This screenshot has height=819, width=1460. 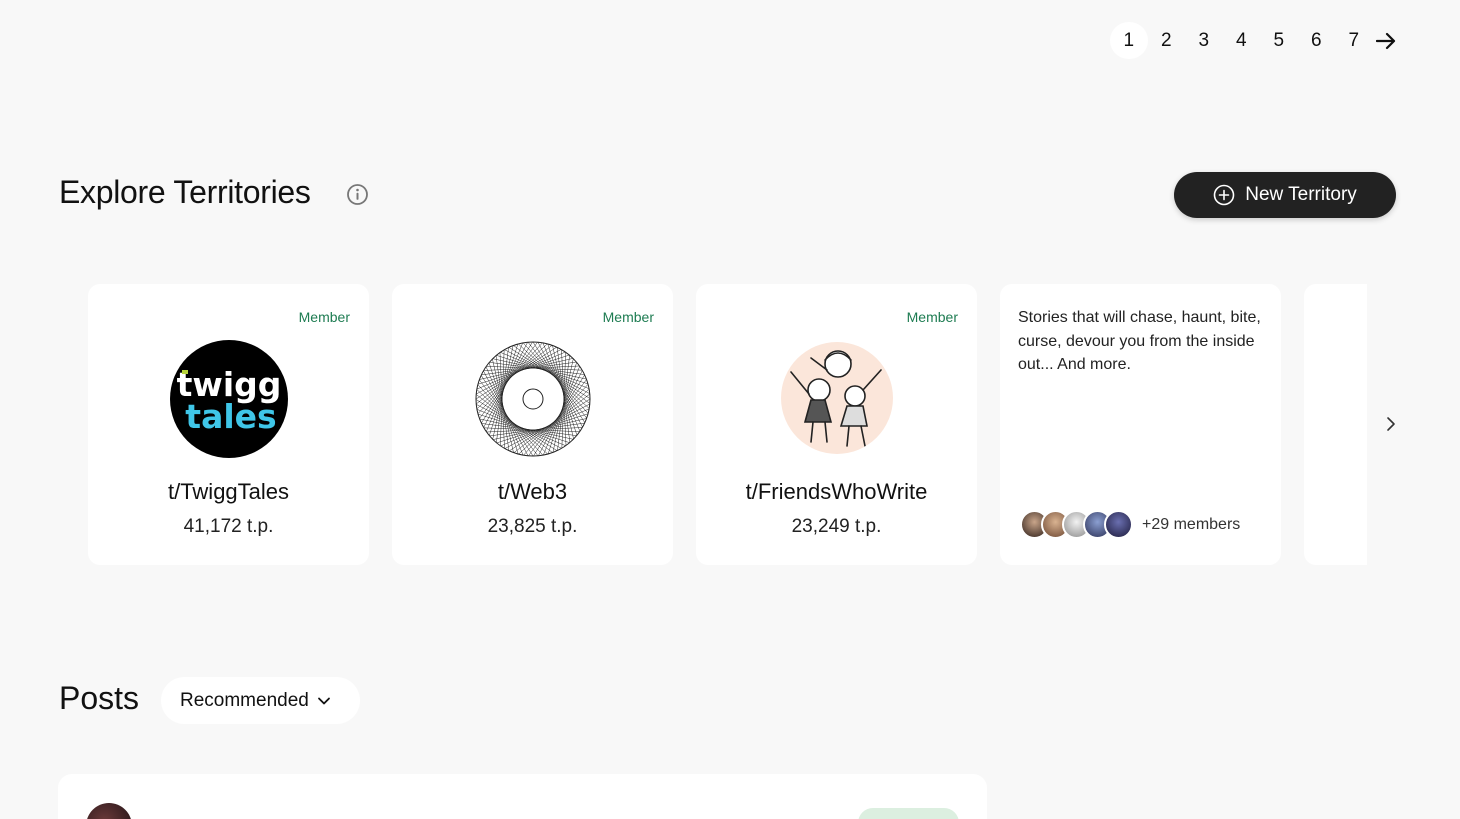 I want to click on arrow-right-icon, so click(x=1385, y=40).